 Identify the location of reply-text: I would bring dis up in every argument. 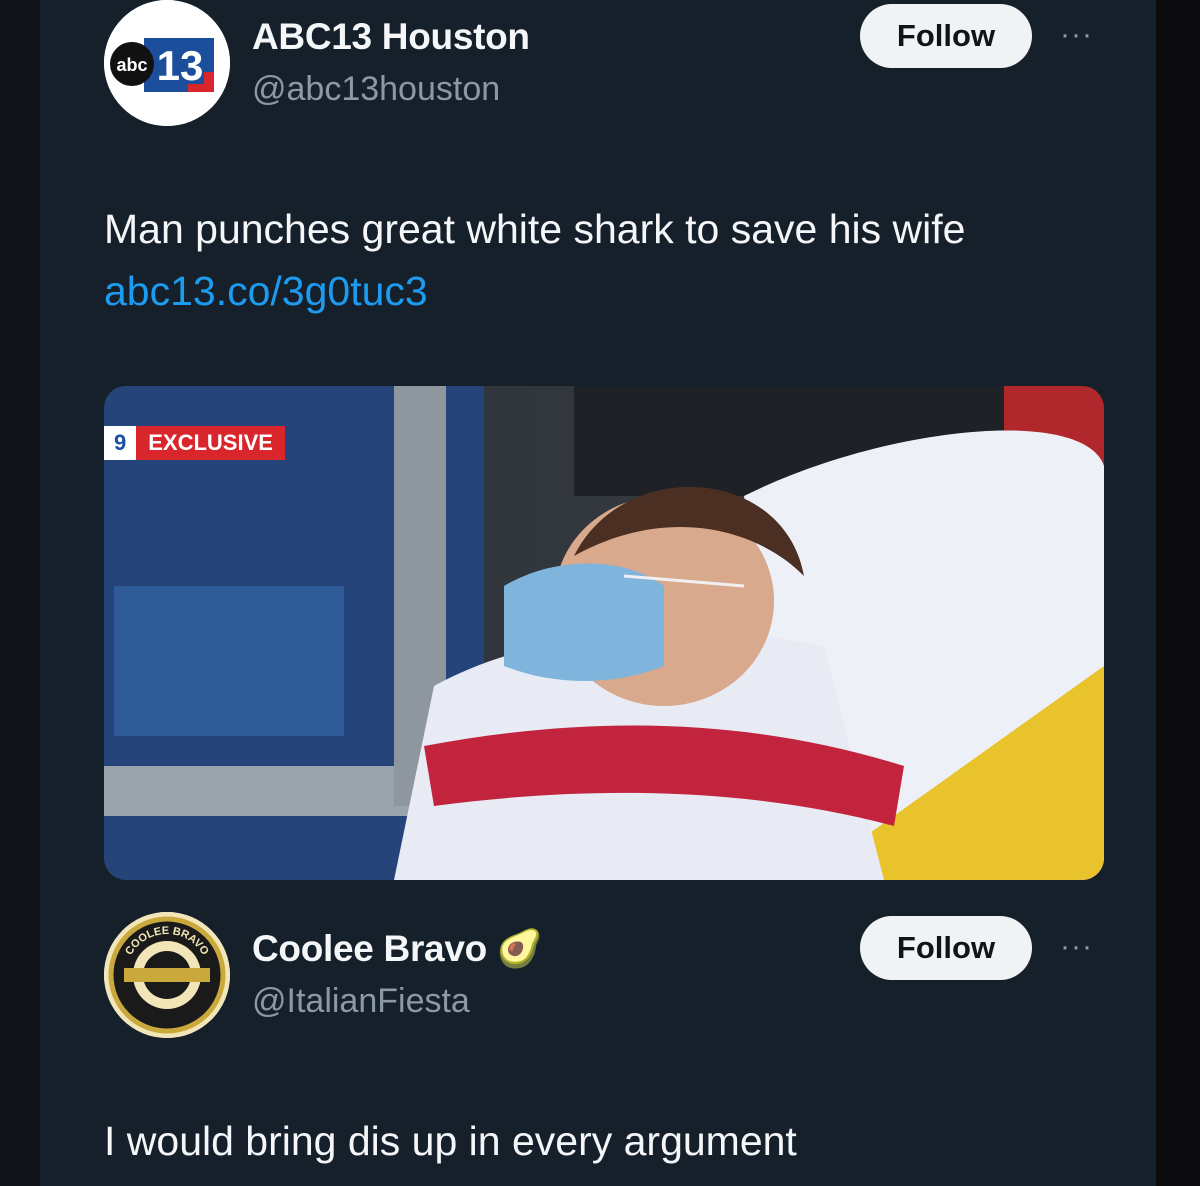
(450, 1141).